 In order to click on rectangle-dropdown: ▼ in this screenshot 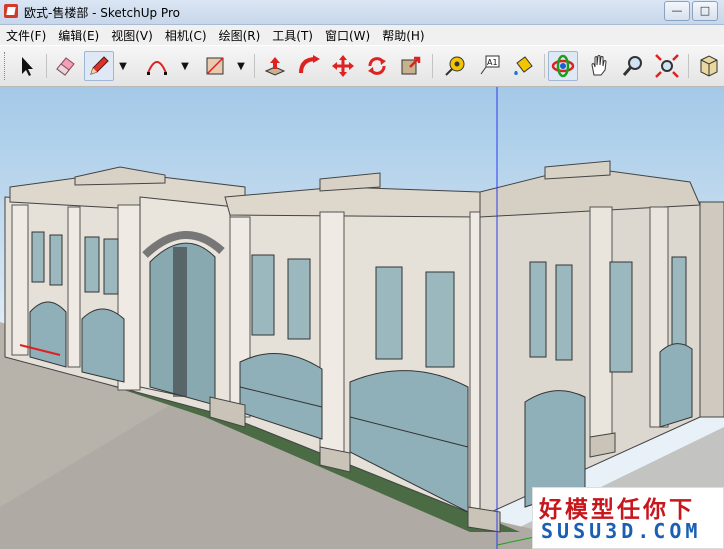, I will do `click(241, 66)`.